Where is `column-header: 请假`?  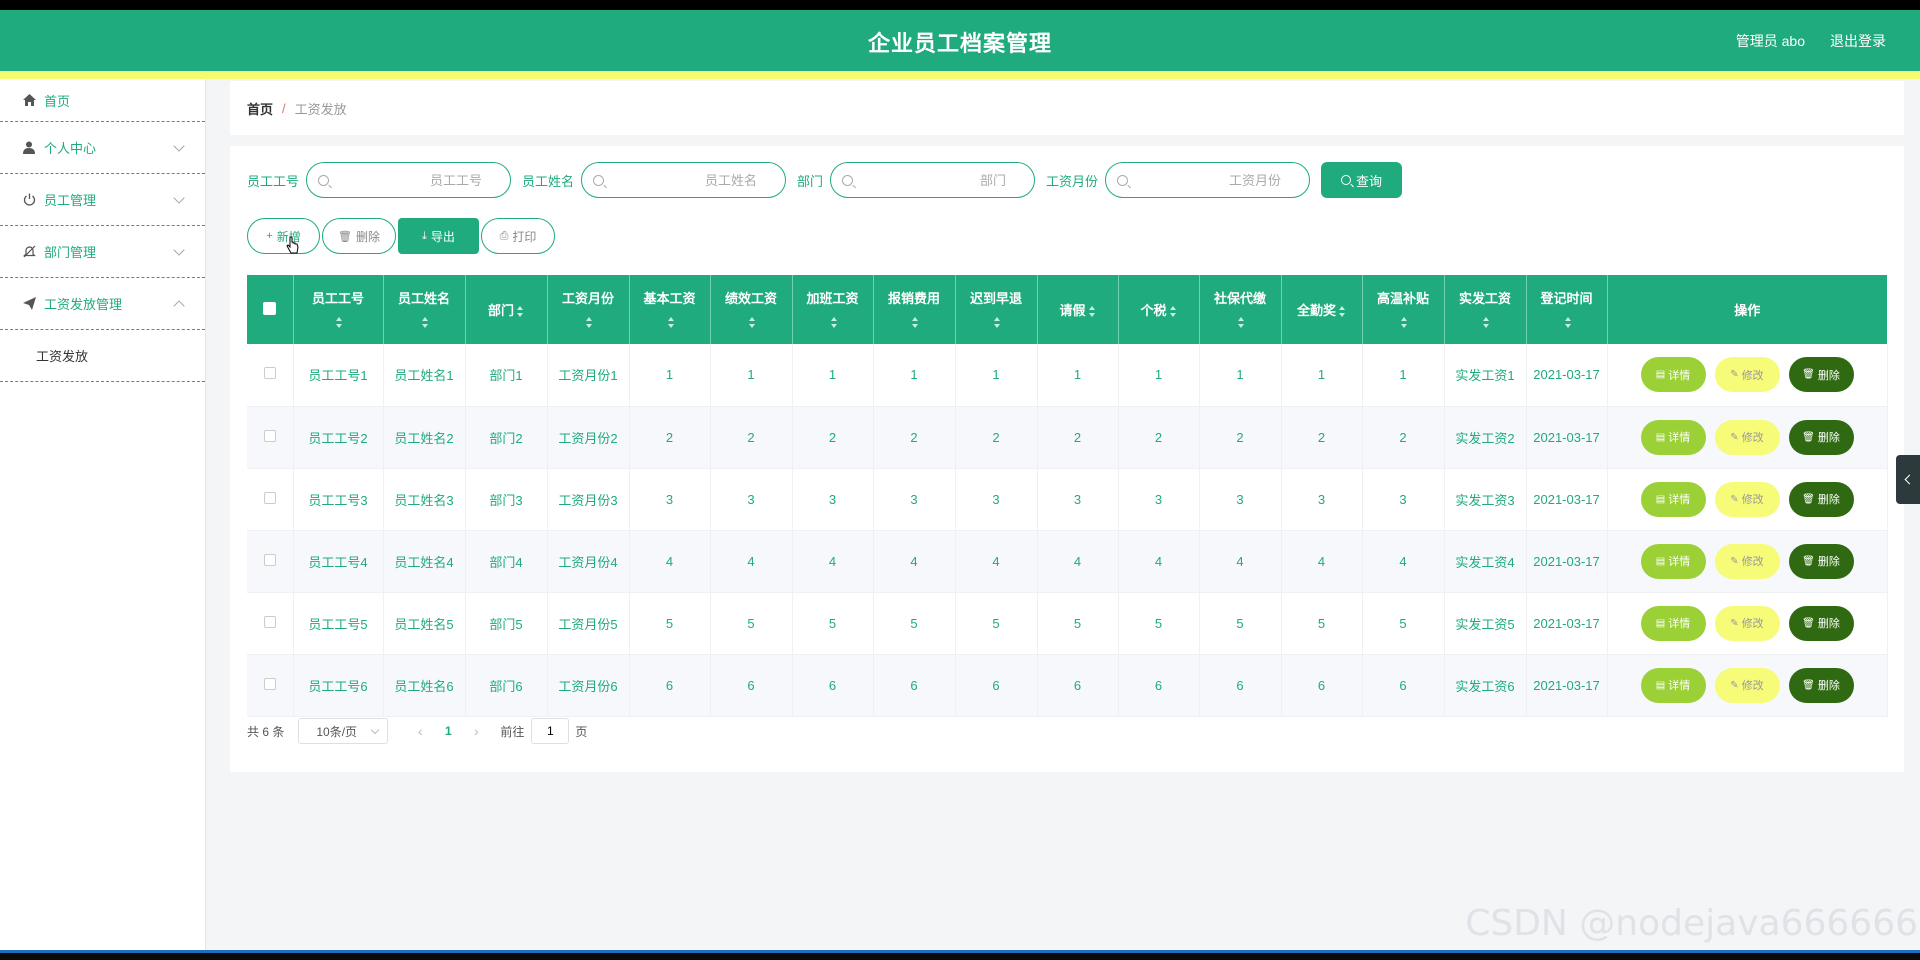 column-header: 请假 is located at coordinates (1078, 309).